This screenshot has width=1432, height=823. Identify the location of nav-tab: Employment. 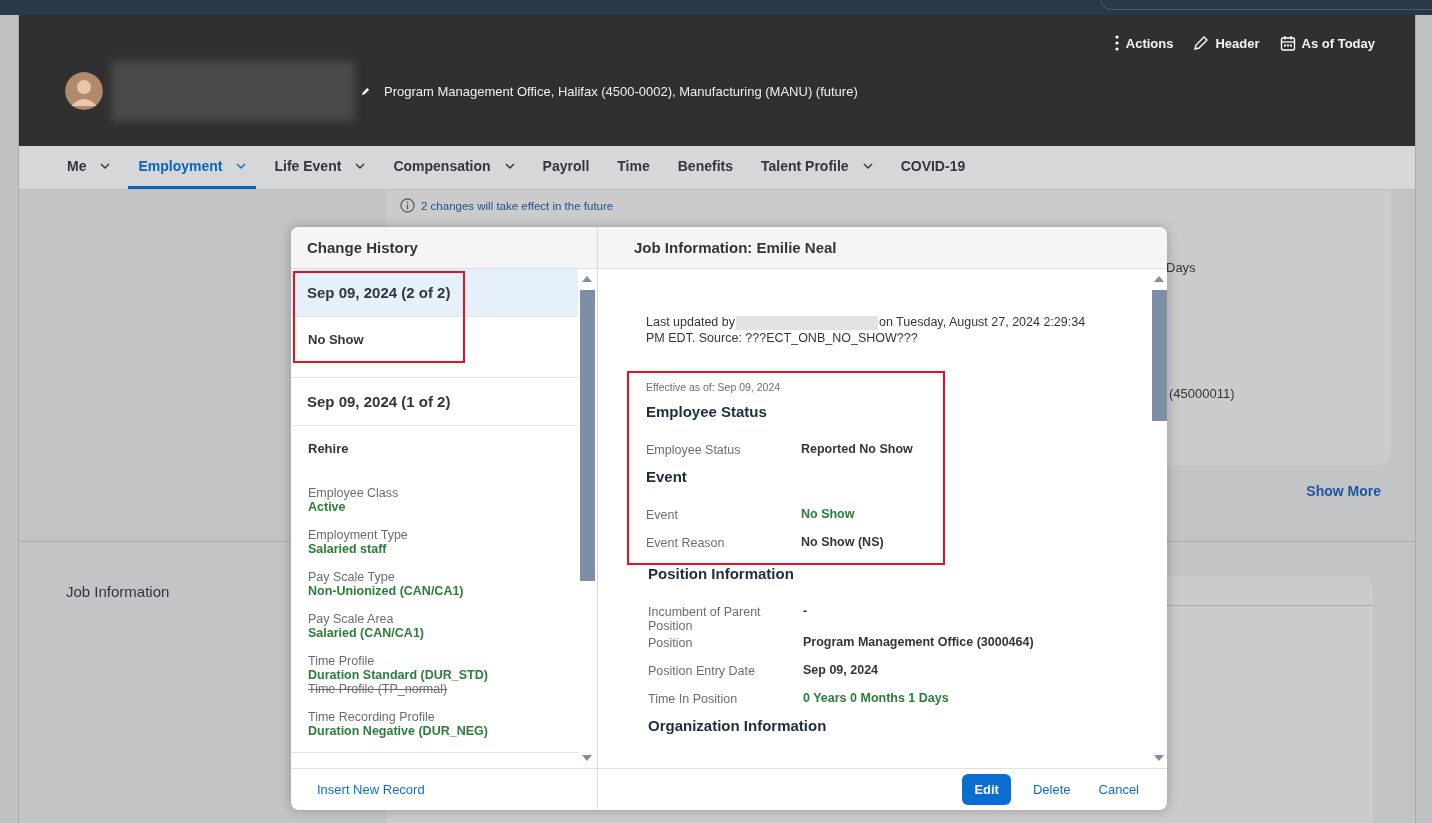
(192, 167).